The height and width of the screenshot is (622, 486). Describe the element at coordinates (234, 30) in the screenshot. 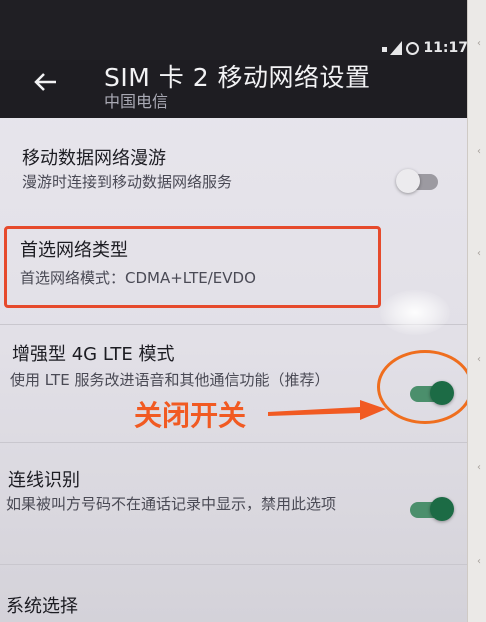

I see `status-bar: 11:17` at that location.